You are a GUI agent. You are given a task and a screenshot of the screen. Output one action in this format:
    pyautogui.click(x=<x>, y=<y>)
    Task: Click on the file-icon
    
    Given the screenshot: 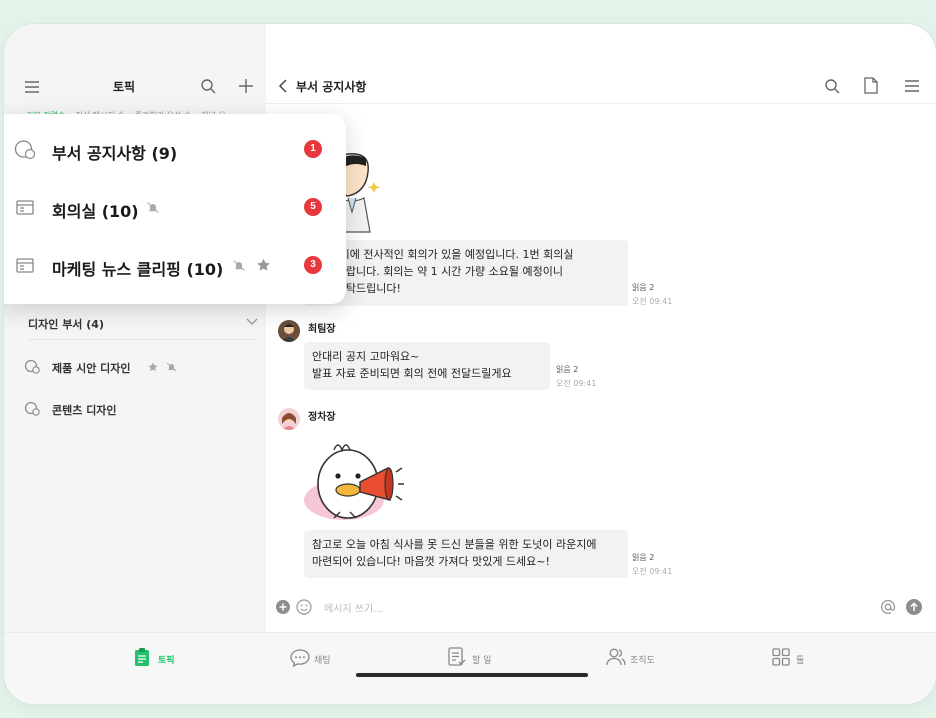 What is the action you would take?
    pyautogui.click(x=871, y=85)
    